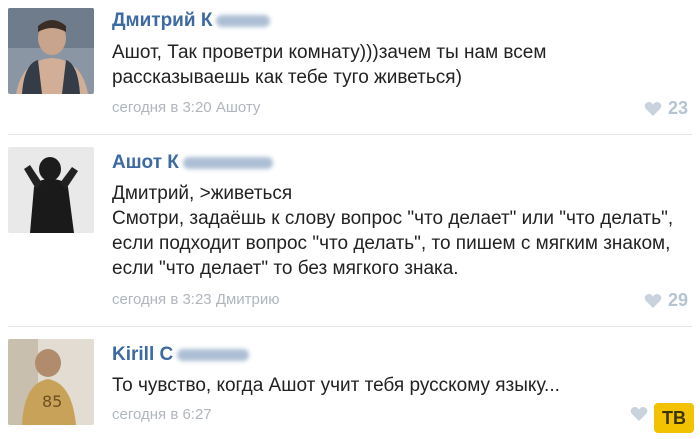 Image resolution: width=700 pixels, height=439 pixels. I want to click on comment-meta: сегодня в 3:23 Дмитрию, so click(196, 299).